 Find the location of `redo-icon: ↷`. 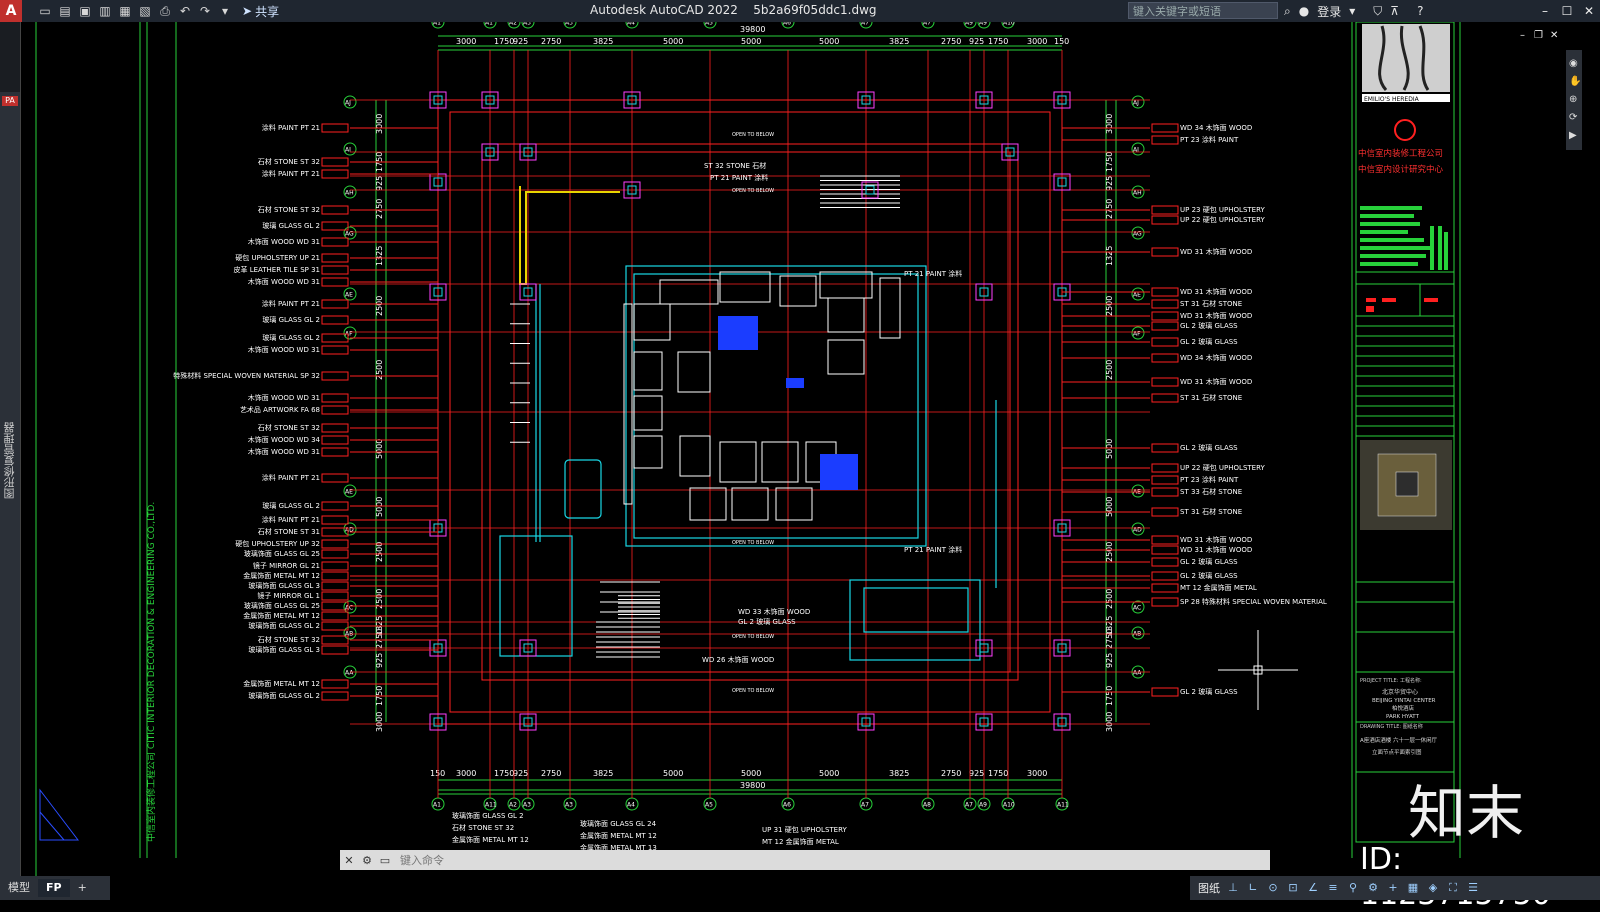

redo-icon: ↷ is located at coordinates (205, 11).